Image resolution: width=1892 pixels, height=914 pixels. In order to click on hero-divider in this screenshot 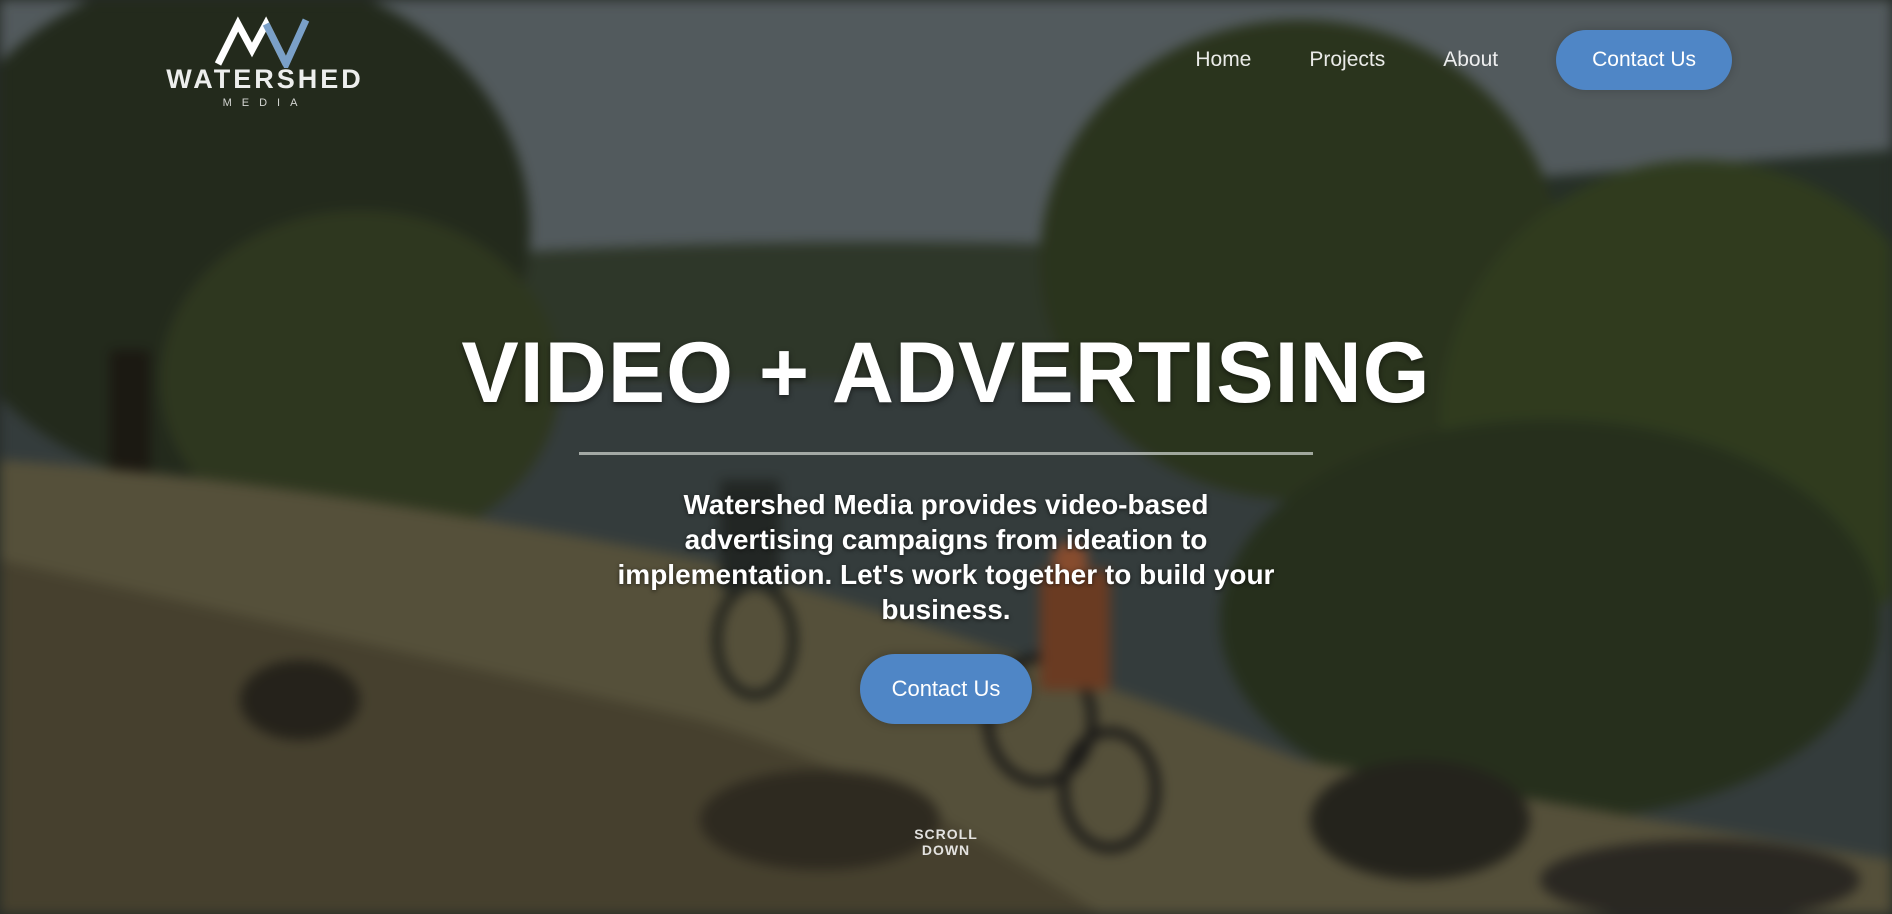, I will do `click(946, 453)`.